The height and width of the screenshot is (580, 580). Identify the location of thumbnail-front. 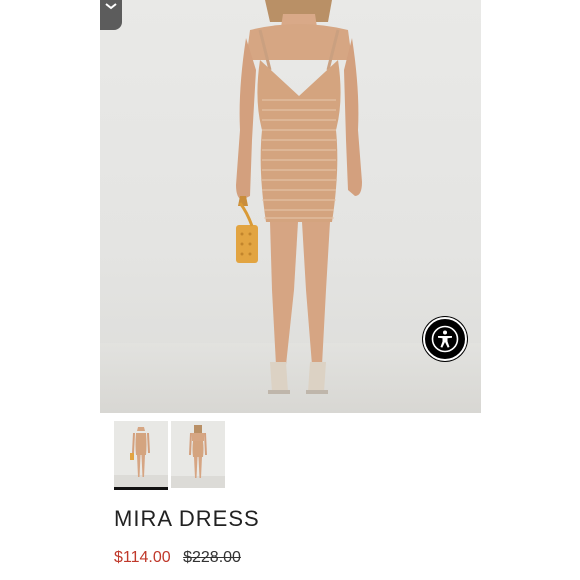
(141, 455).